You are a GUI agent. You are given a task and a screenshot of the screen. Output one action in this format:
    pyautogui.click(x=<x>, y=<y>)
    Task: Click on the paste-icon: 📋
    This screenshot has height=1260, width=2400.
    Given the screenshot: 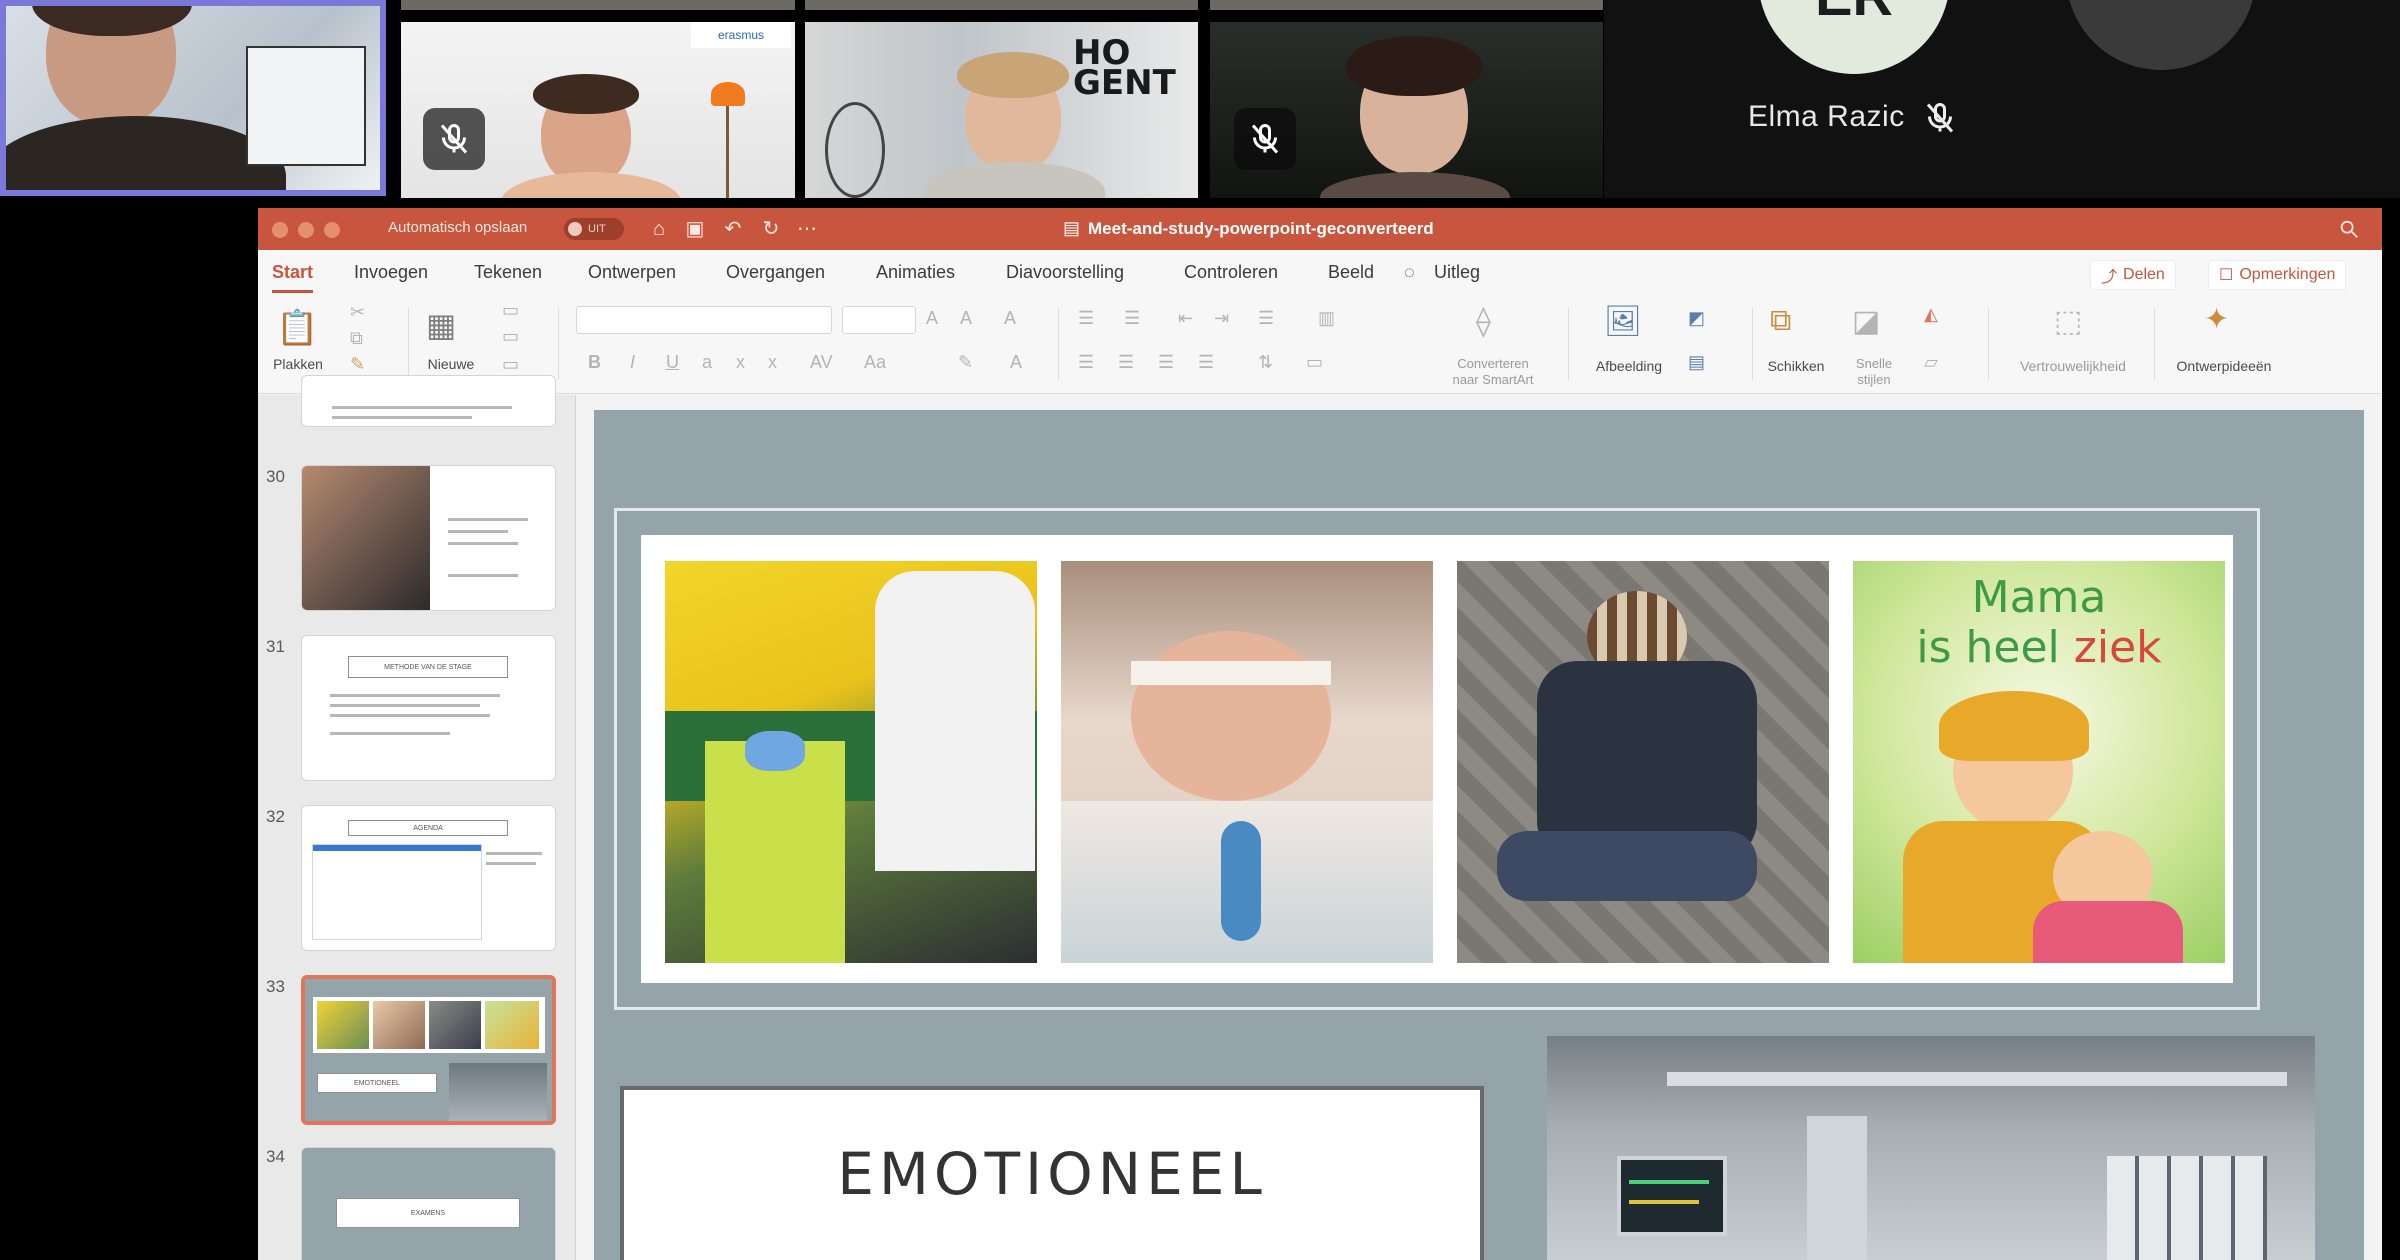 What is the action you would take?
    pyautogui.click(x=297, y=328)
    